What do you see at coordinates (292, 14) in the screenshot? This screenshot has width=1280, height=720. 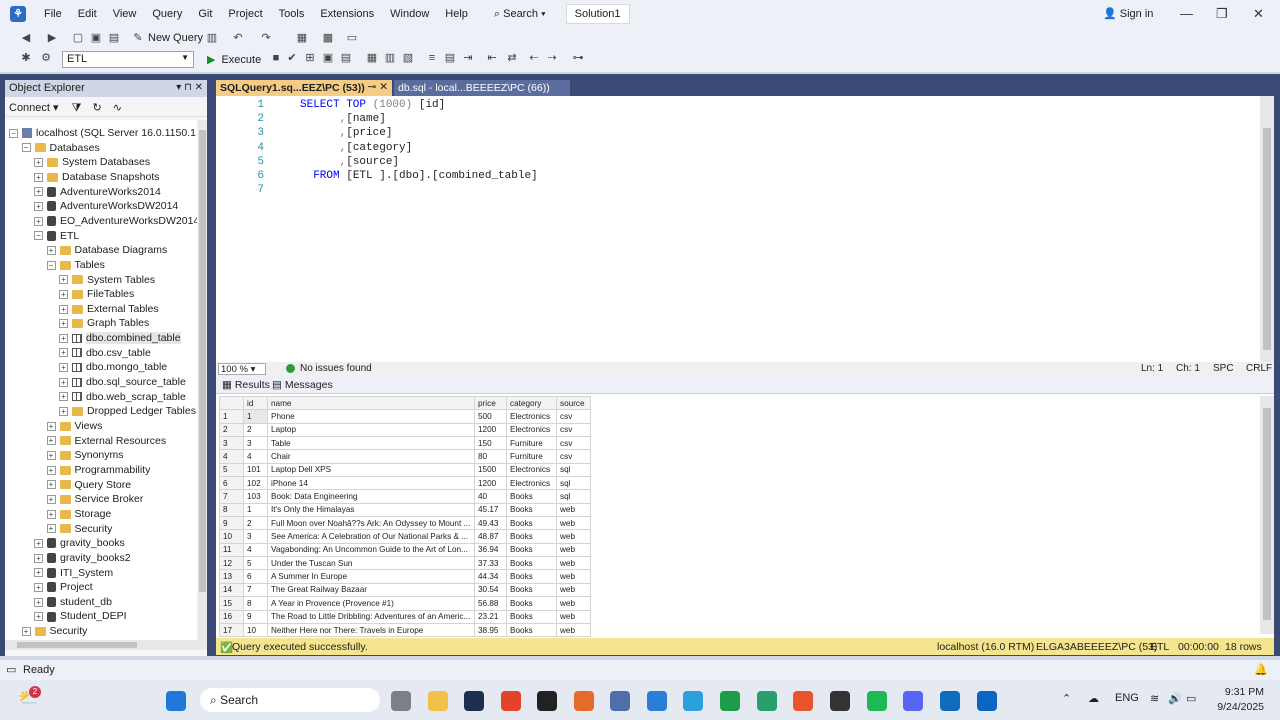 I see `menu-tools: Tools` at bounding box center [292, 14].